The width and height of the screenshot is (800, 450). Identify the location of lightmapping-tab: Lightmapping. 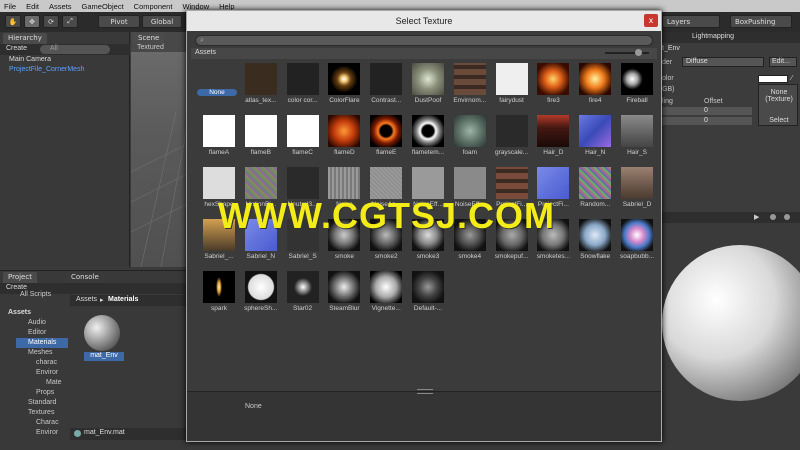
(713, 36).